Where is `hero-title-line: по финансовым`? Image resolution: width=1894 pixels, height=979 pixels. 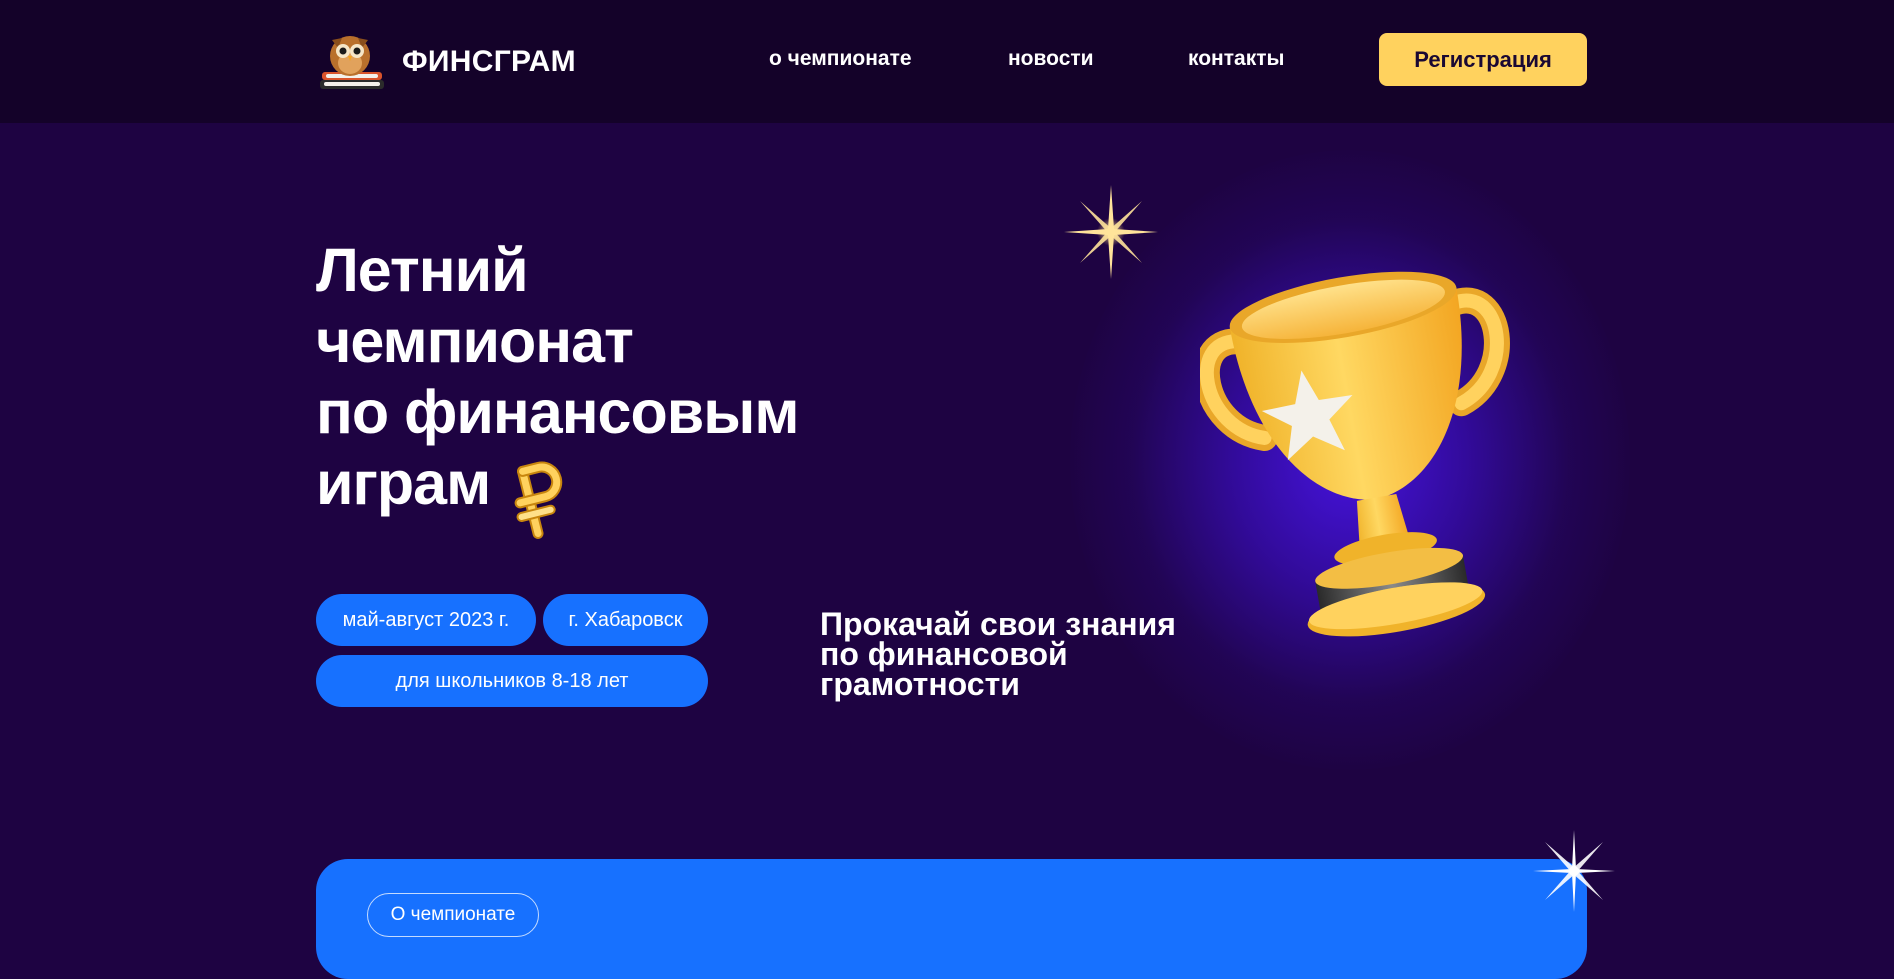
hero-title-line: по финансовым is located at coordinates (557, 412).